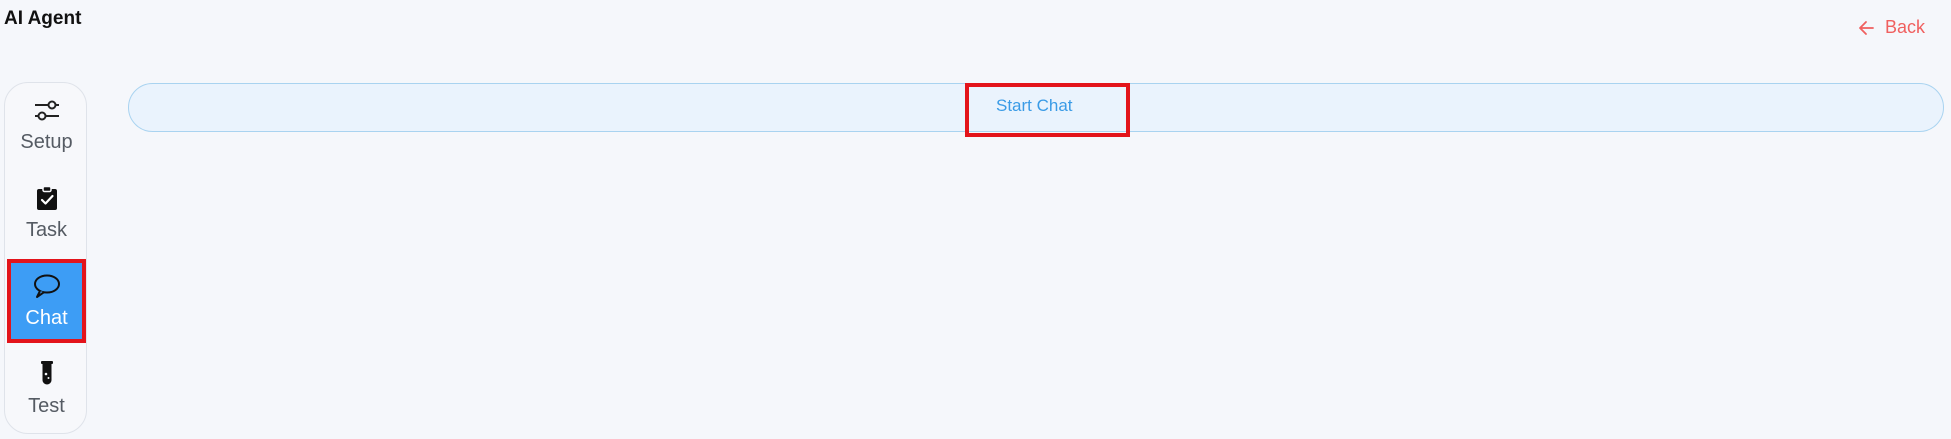 The height and width of the screenshot is (439, 1951). Describe the element at coordinates (1904, 27) in the screenshot. I see `back-label: Back` at that location.